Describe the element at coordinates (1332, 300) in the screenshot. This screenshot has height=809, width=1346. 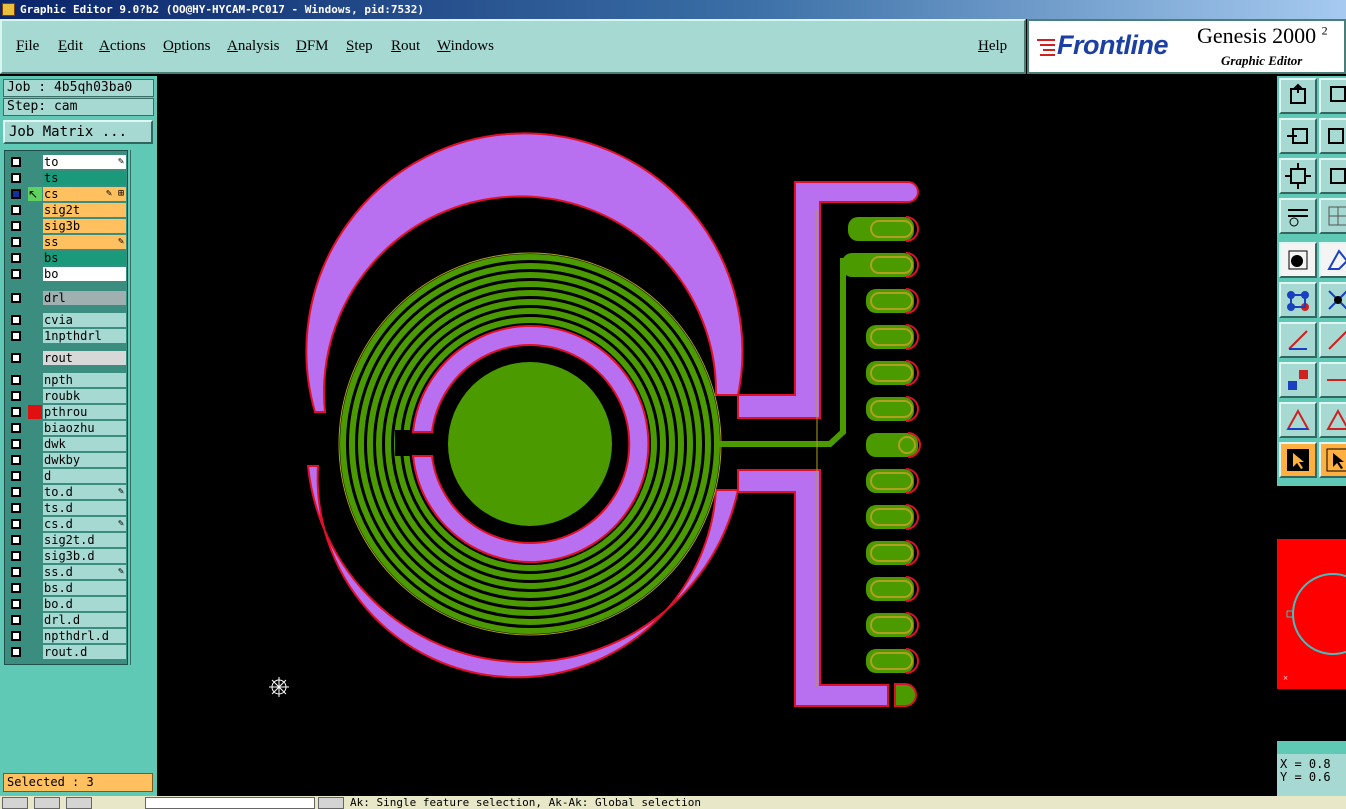
I see `tool-cross-button` at that location.